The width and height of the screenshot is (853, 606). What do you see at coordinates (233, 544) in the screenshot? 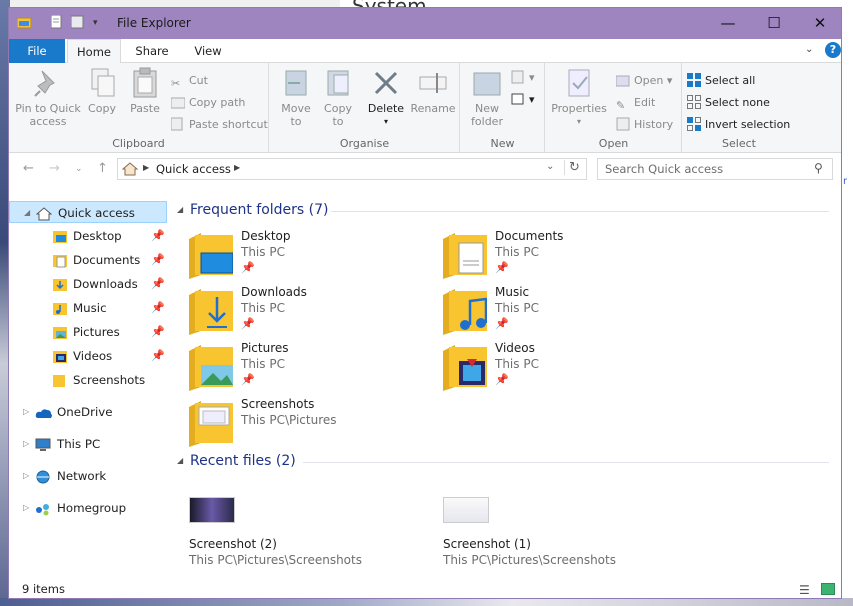
I see `file-name: Screenshot (2)` at bounding box center [233, 544].